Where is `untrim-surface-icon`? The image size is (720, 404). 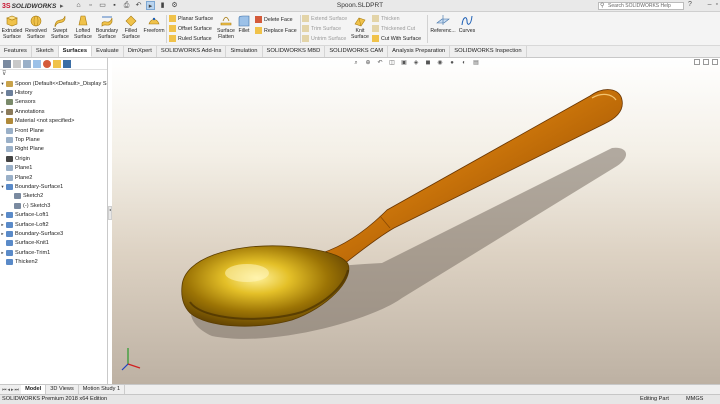 untrim-surface-icon is located at coordinates (305, 38).